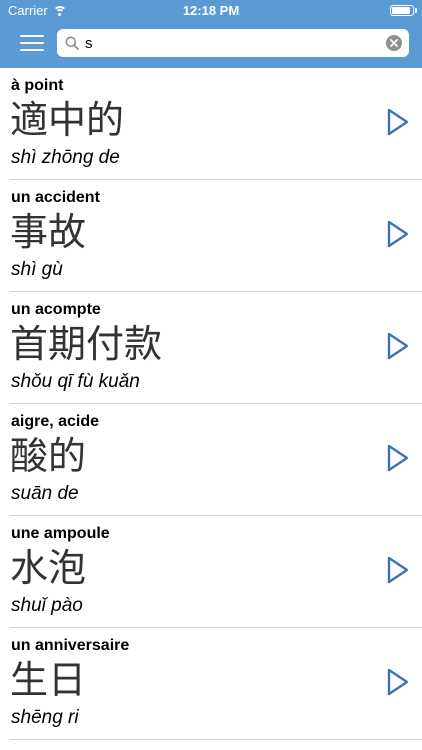  What do you see at coordinates (211, 684) in the screenshot?
I see `list-item: un anniversaire 生日 shēng ri` at bounding box center [211, 684].